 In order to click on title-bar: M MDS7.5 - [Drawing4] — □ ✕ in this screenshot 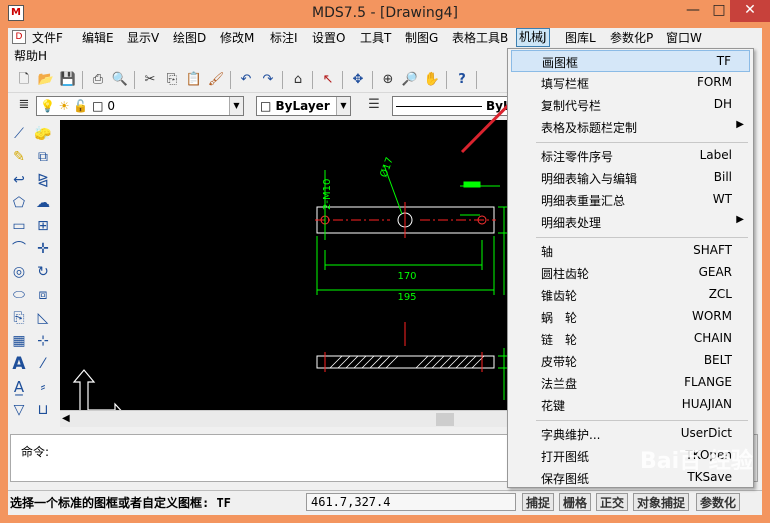, I will do `click(385, 14)`.